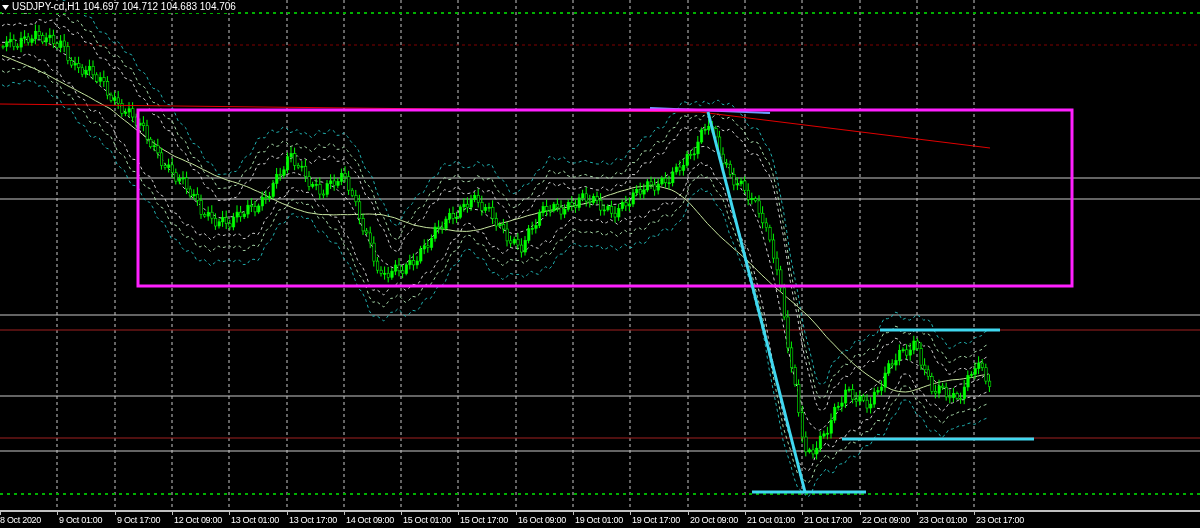 Image resolution: width=1200 pixels, height=528 pixels. I want to click on time-label: 19 Oct 01:00, so click(599, 520).